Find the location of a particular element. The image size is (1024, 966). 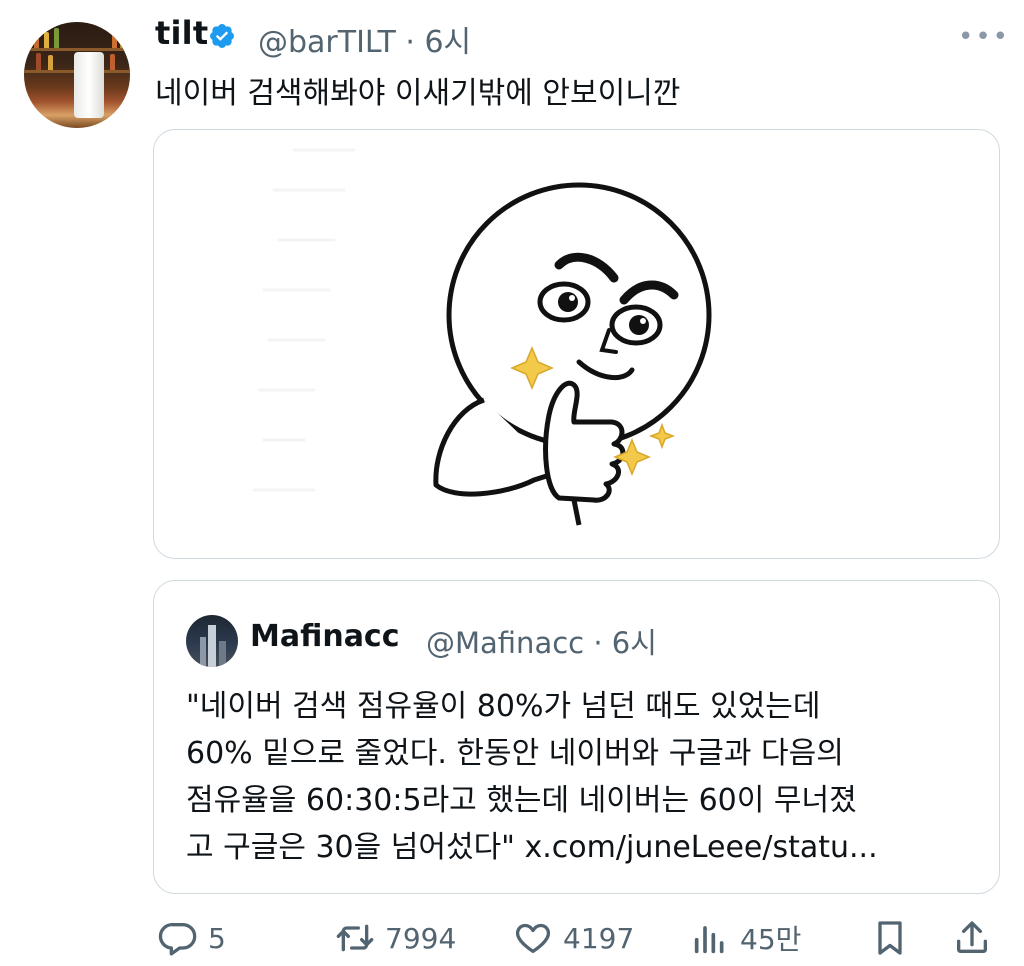

more-dots-icon: ••• is located at coordinates (984, 37).